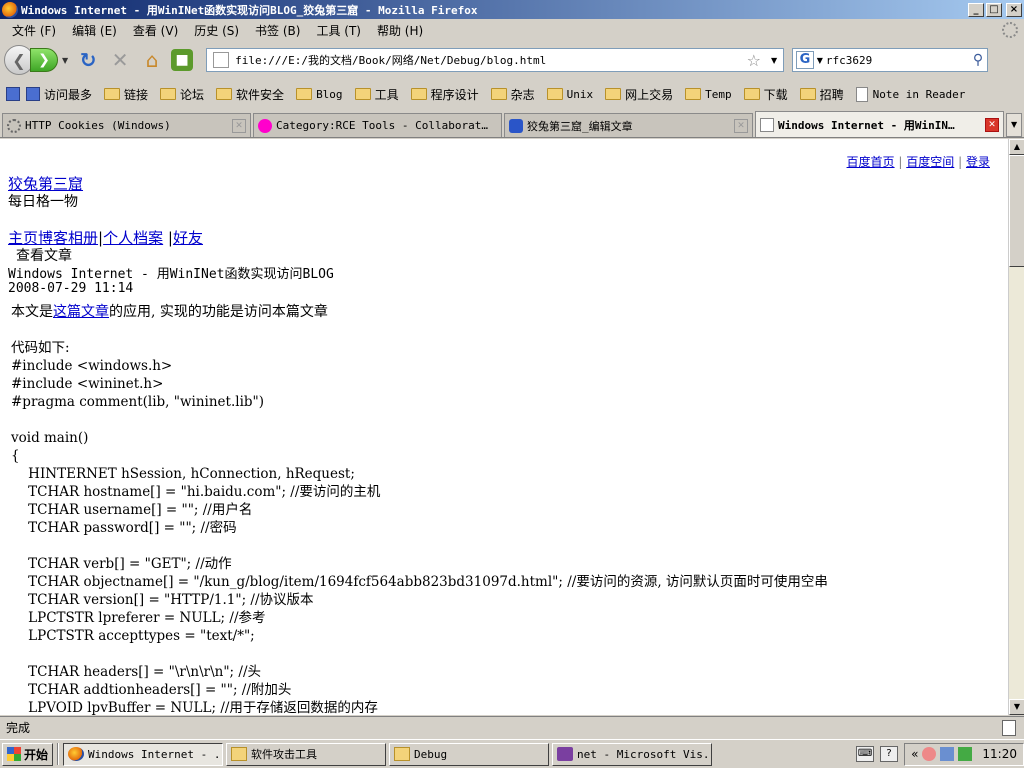 This screenshot has height=768, width=1024. What do you see at coordinates (28, 754) in the screenshot?
I see `start-button: 开始` at bounding box center [28, 754].